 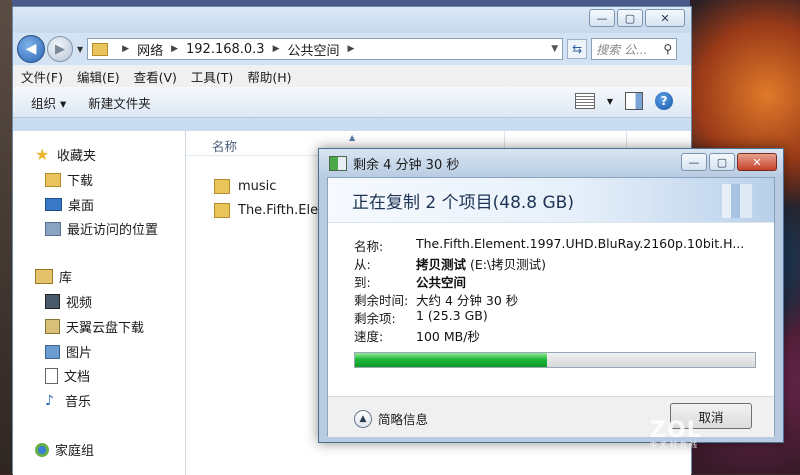 What do you see at coordinates (410, 281) in the screenshot?
I see `detail-to-row: 到: 公共空间` at bounding box center [410, 281].